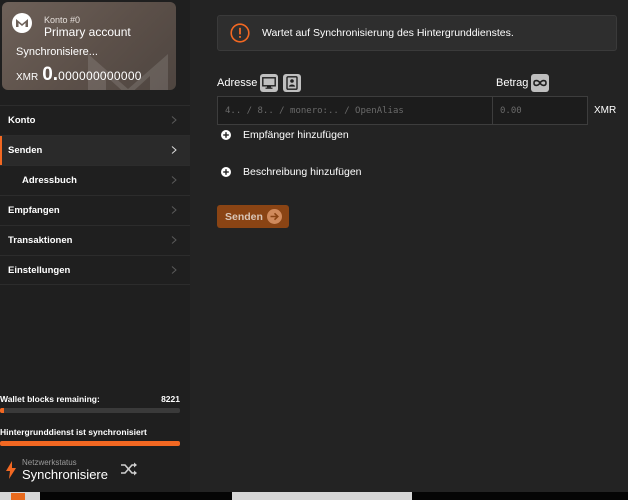 Image resolution: width=628 pixels, height=500 pixels. I want to click on address-label: Adresse, so click(237, 83).